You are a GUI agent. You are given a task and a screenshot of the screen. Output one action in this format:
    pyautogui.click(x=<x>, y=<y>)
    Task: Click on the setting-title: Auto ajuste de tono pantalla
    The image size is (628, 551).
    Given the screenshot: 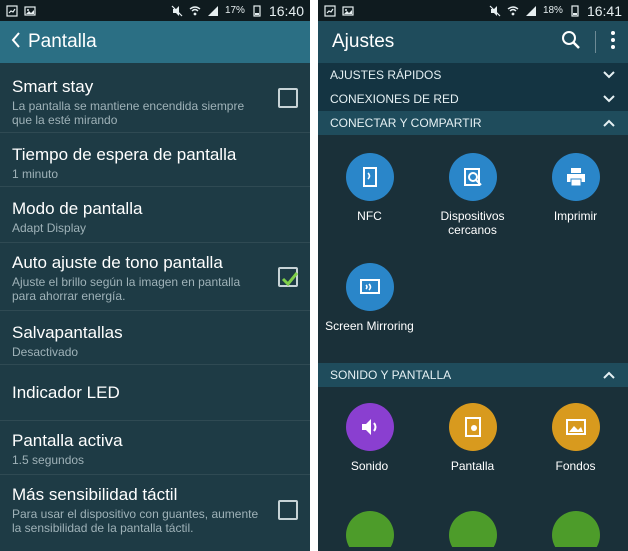 What is the action you would take?
    pyautogui.click(x=117, y=262)
    